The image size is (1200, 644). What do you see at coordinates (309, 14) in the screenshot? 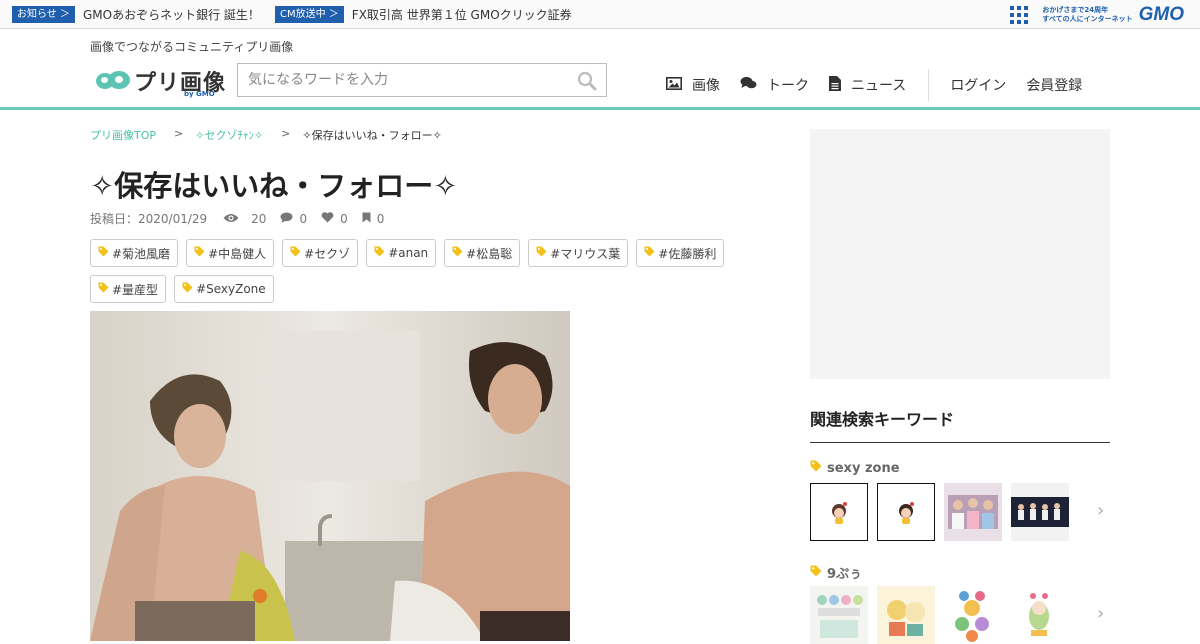
I see `news-tag: CM放送中 ＞` at bounding box center [309, 14].